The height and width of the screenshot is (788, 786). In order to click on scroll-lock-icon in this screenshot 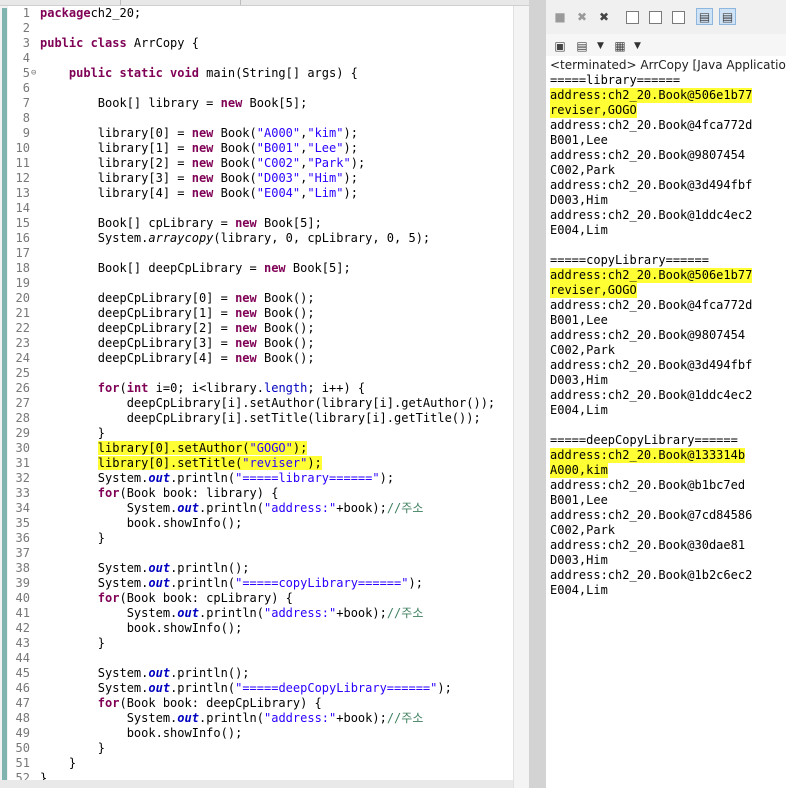, I will do `click(655, 17)`.